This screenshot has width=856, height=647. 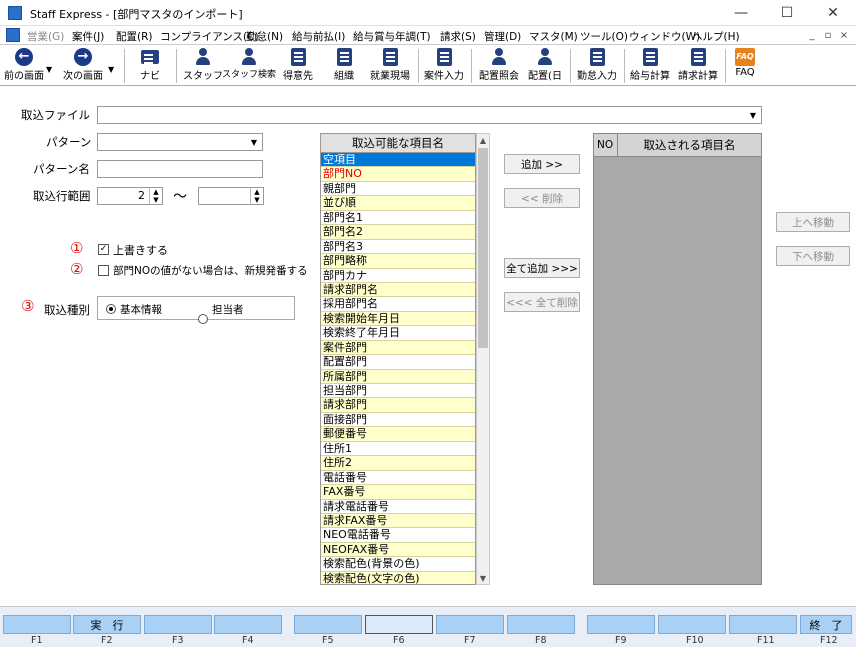 What do you see at coordinates (621, 624) in the screenshot?
I see `fkey-f9-button` at bounding box center [621, 624].